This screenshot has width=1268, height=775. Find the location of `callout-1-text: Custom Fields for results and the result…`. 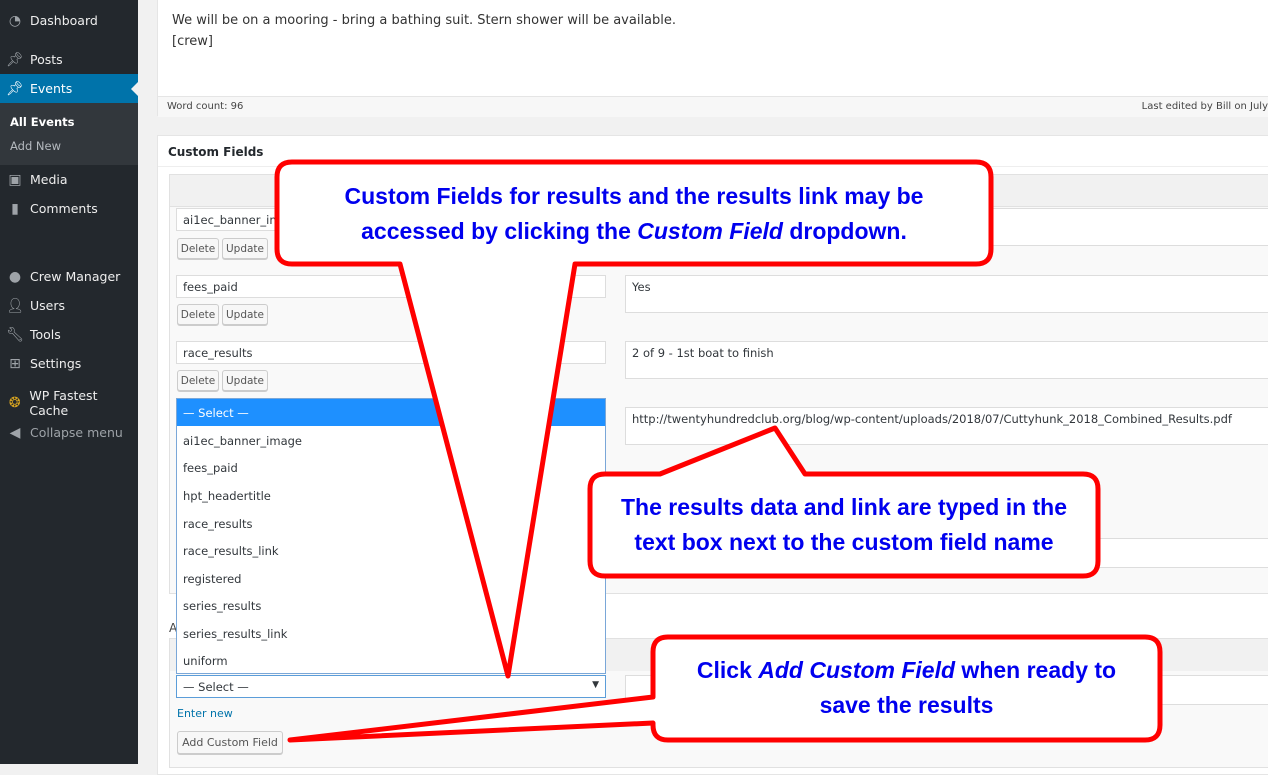

callout-1-text: Custom Fields for results and the result… is located at coordinates (634, 213).